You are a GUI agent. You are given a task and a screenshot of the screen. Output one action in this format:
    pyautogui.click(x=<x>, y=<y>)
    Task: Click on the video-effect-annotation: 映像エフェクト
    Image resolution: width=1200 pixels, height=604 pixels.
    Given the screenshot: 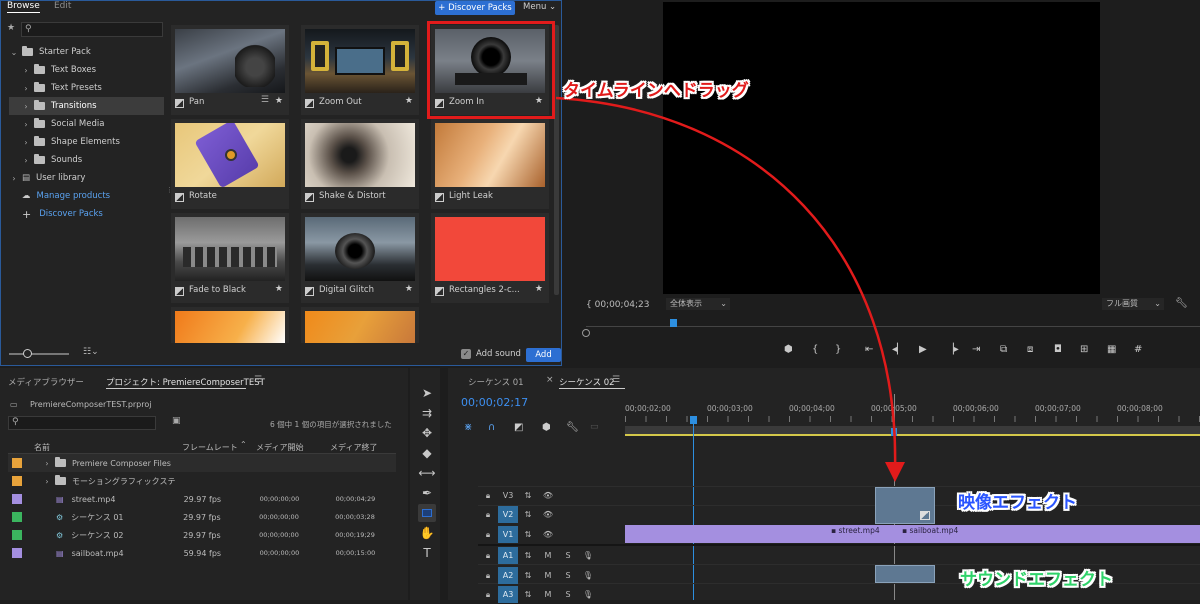 What is the action you would take?
    pyautogui.click(x=1017, y=503)
    